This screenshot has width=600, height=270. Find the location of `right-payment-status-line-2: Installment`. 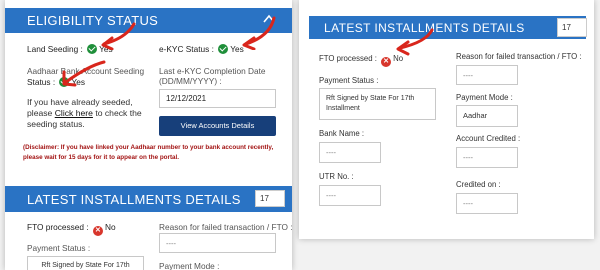

right-payment-status-line-2: Installment is located at coordinates (343, 108).